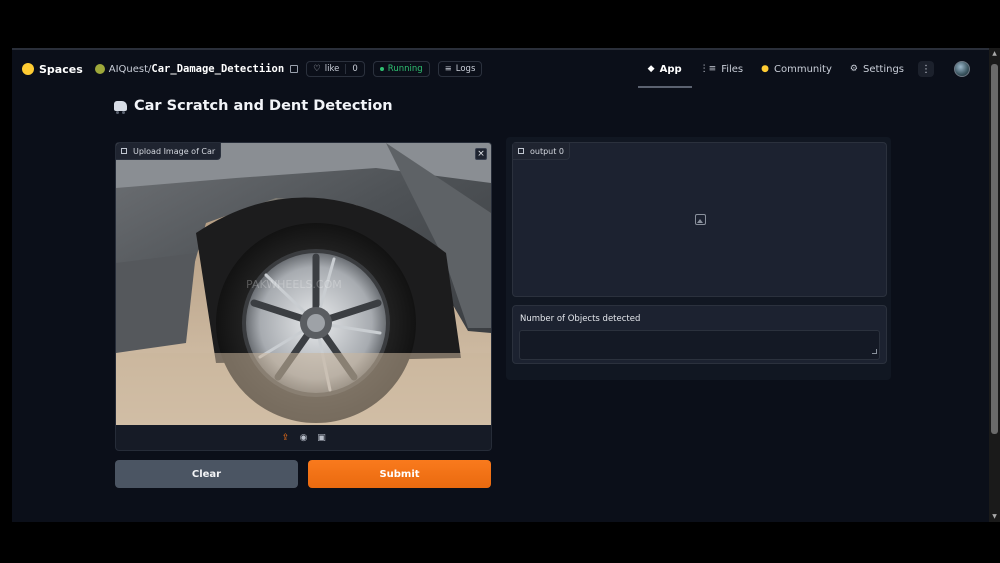  I want to click on space-nav: ◆ App ⋮≡ Files ● Community ⚙ Settings ⋮, so click(800, 69).